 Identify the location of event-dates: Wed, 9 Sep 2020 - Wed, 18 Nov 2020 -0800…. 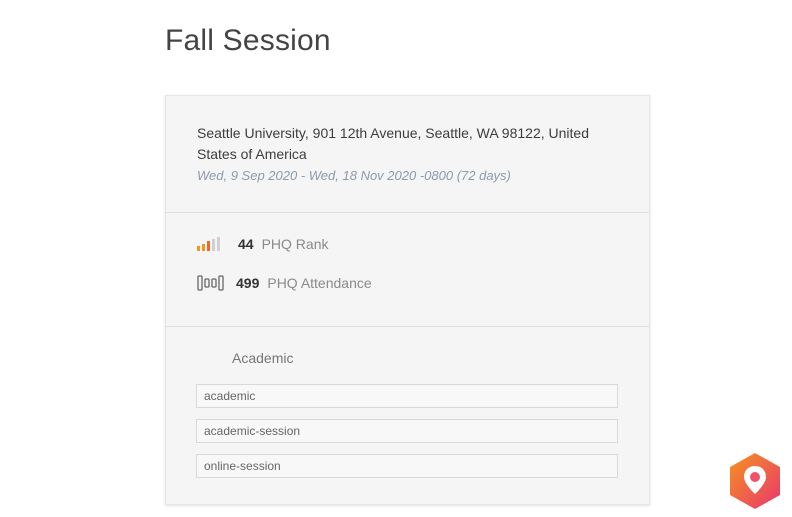
(354, 175).